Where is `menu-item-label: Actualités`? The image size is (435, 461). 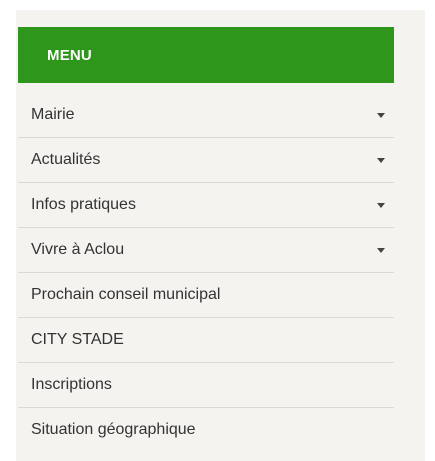 menu-item-label: Actualités is located at coordinates (66, 159).